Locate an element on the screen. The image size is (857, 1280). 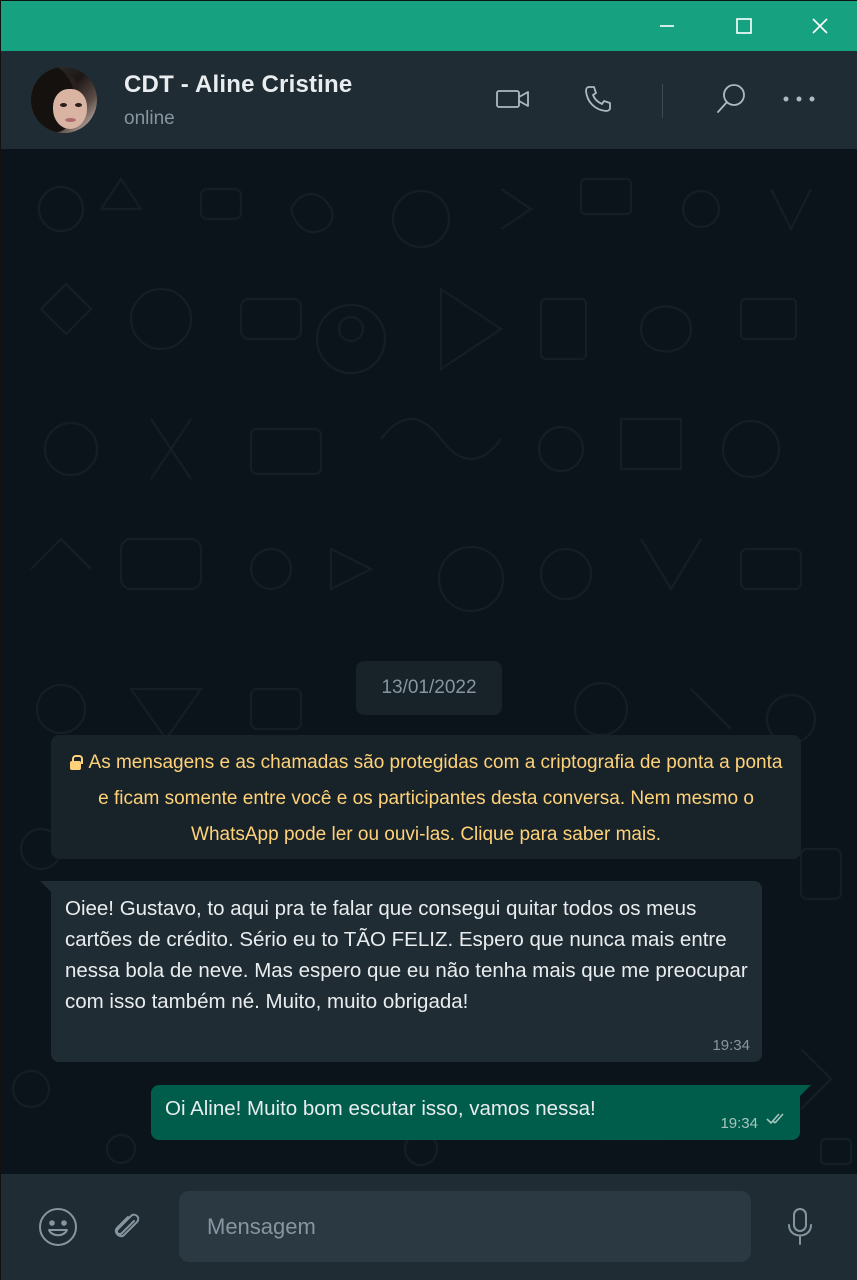
voice-call-button is located at coordinates (598, 99).